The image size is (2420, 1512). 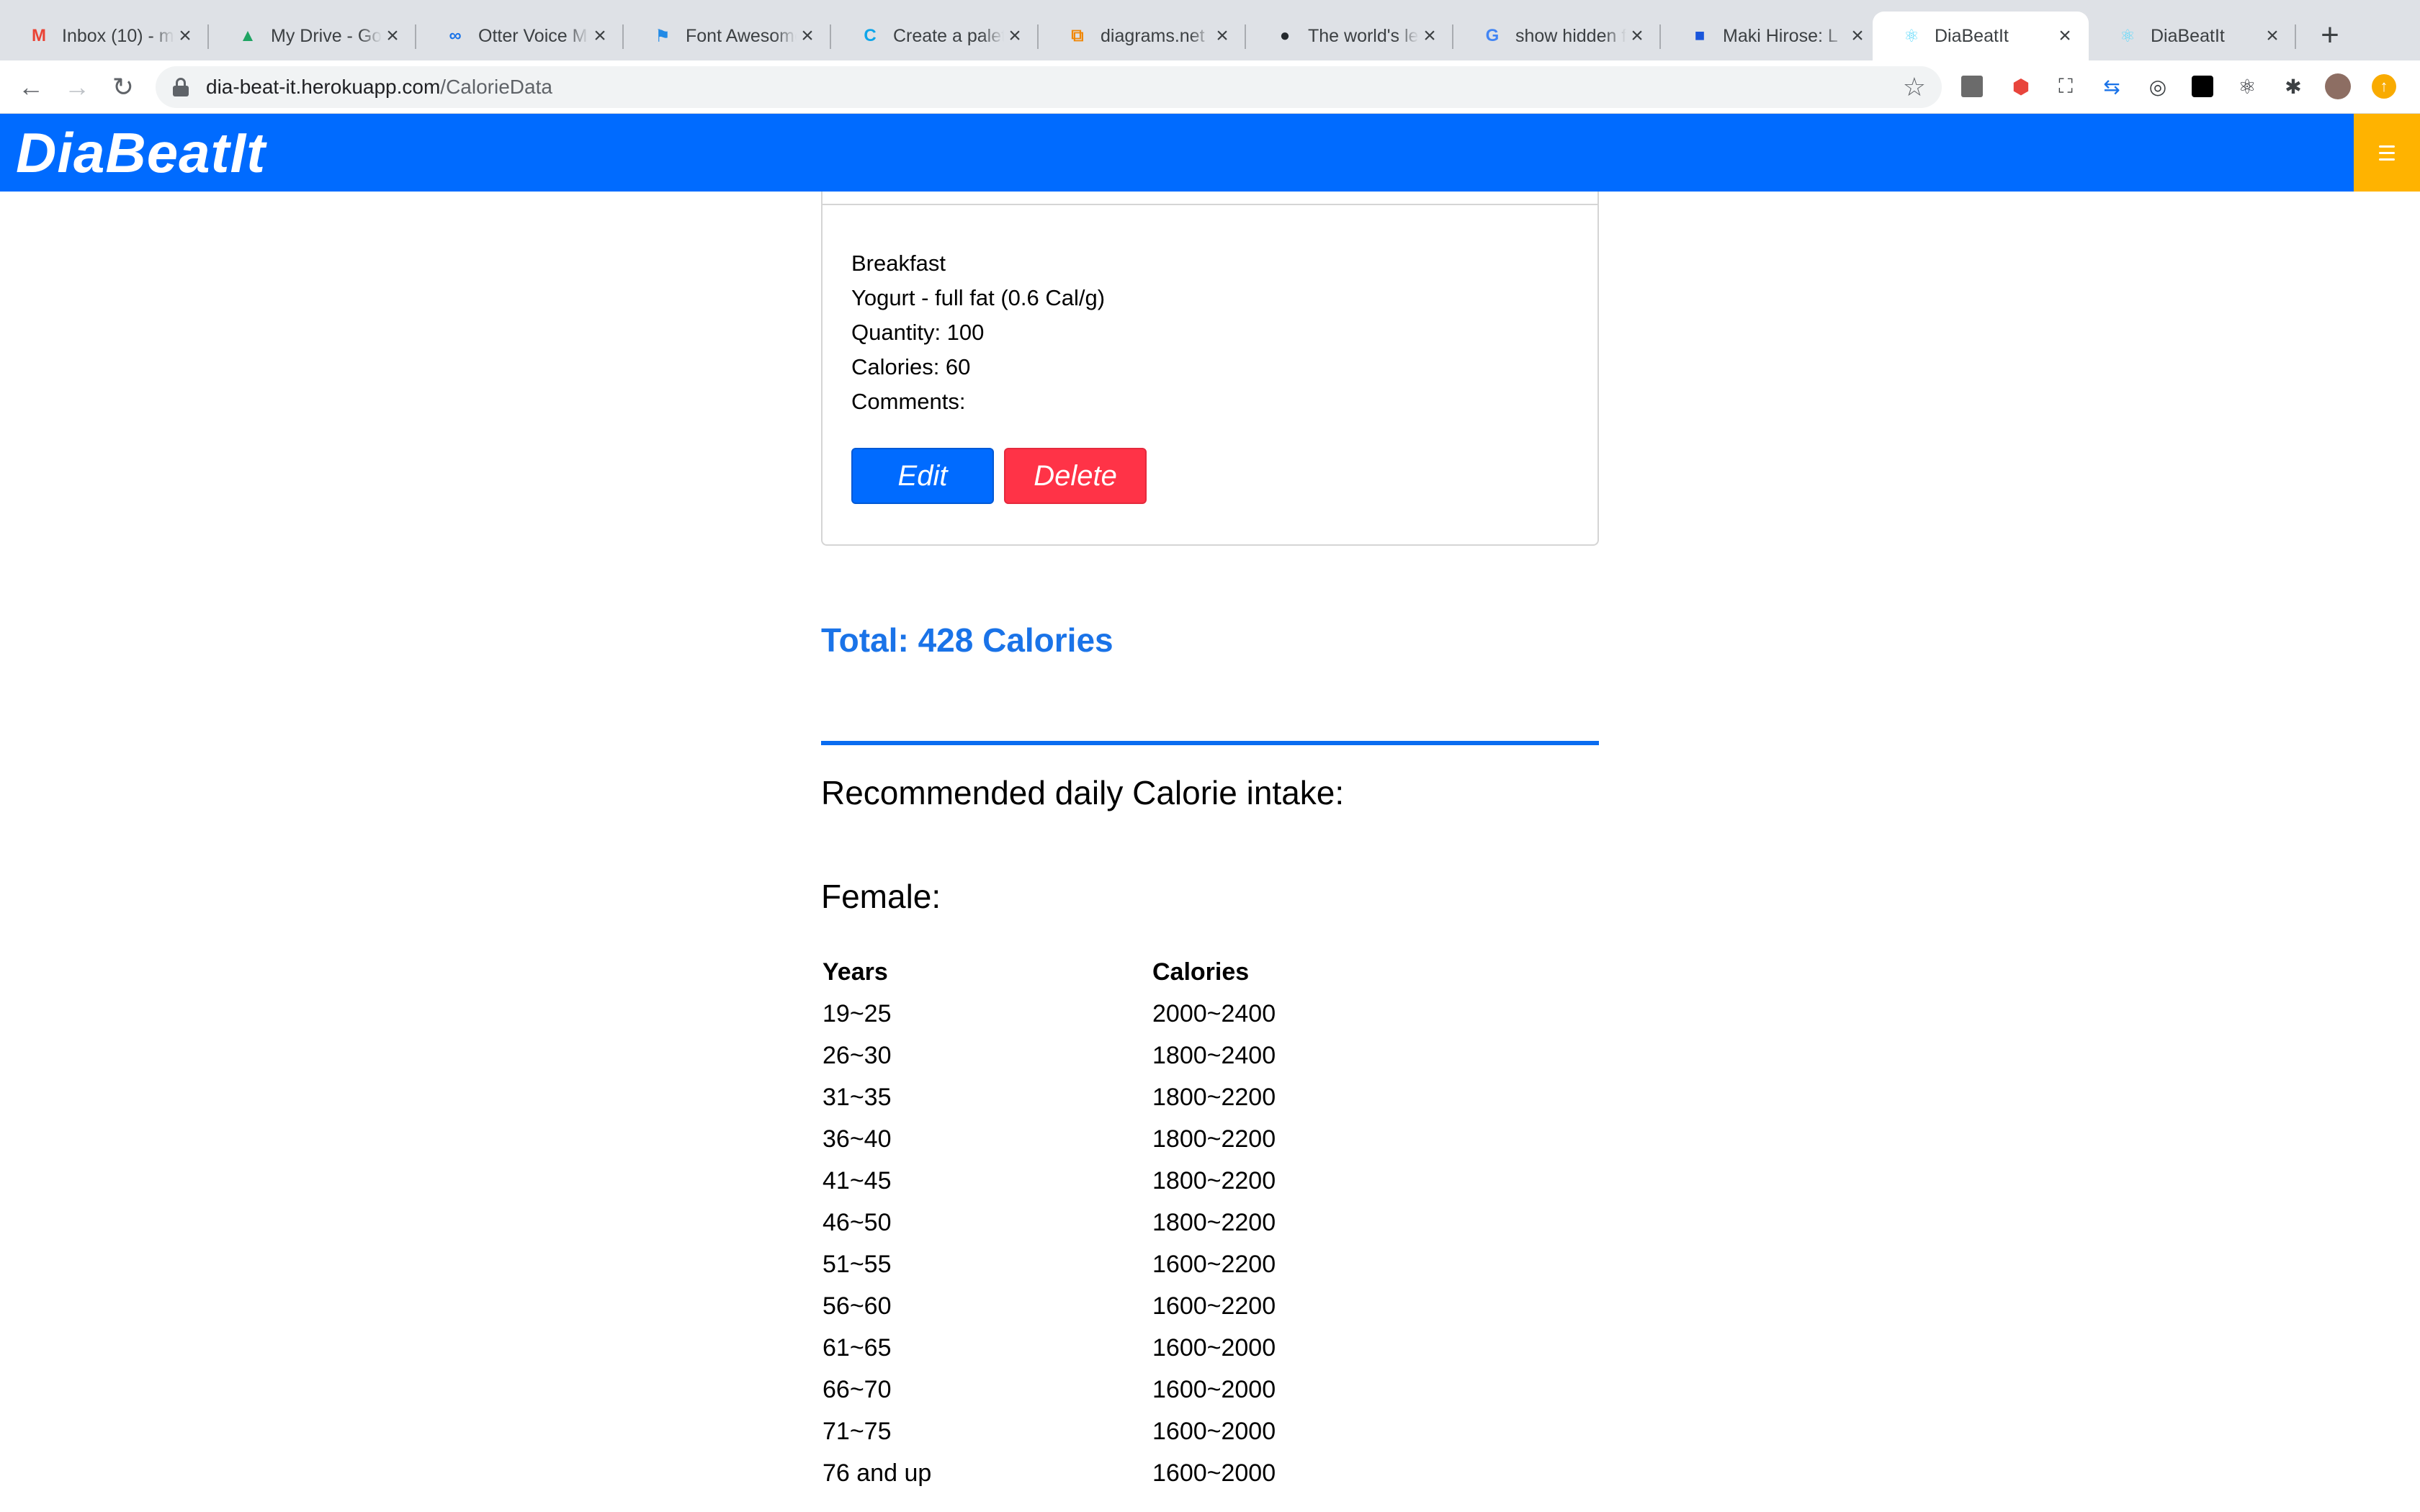 I want to click on dev-tools-icon: ◎, so click(x=2157, y=86).